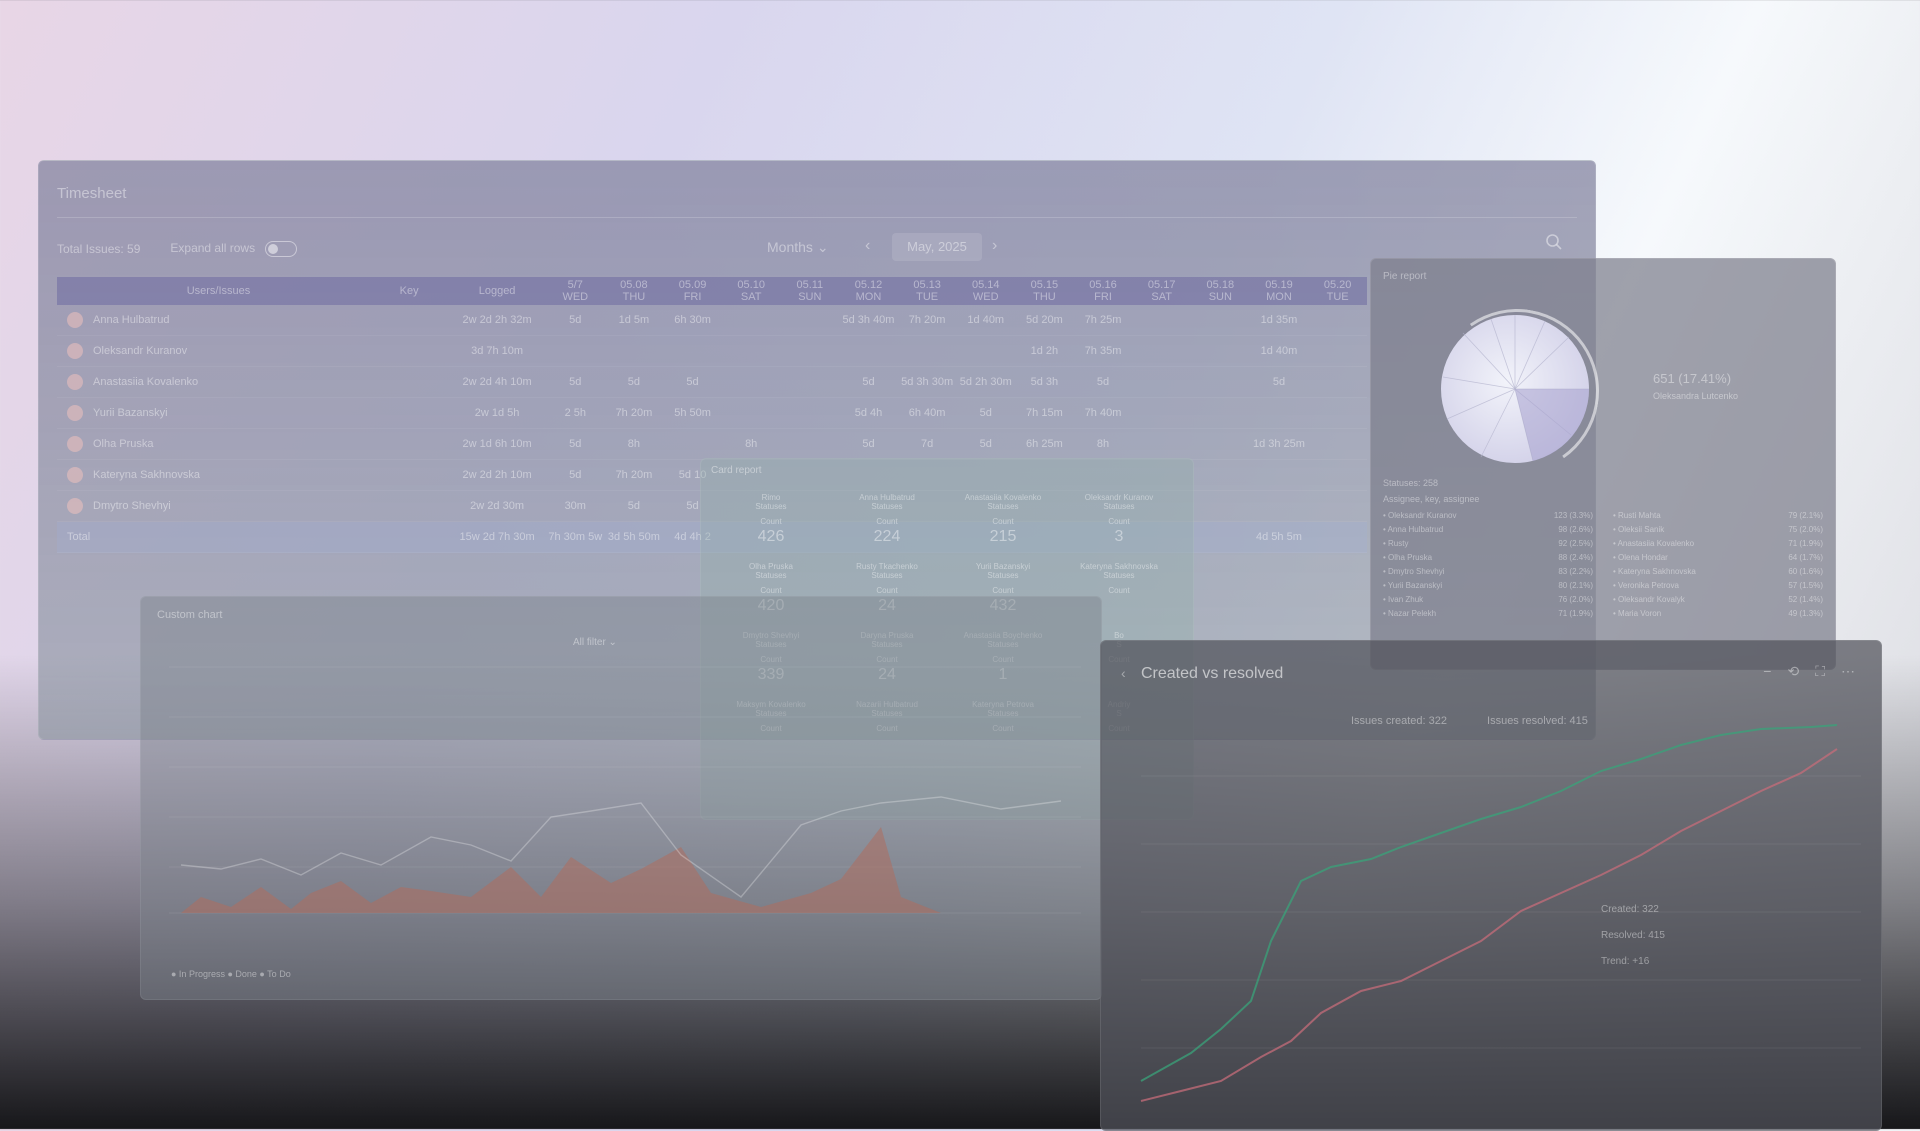  What do you see at coordinates (1718, 599) in the screenshot?
I see `legend-item: • Oleksandr Kovalyk 52 (1.4%)` at bounding box center [1718, 599].